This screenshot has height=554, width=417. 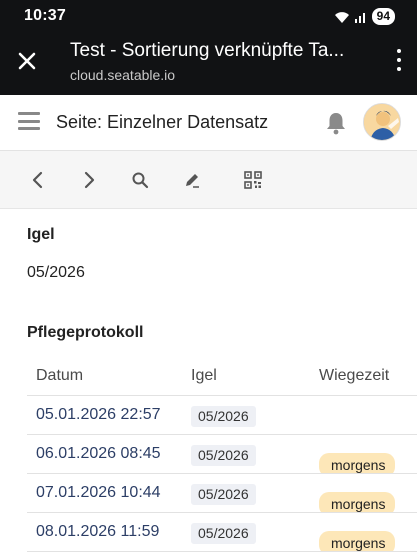 I want to click on search-icon, so click(x=140, y=180).